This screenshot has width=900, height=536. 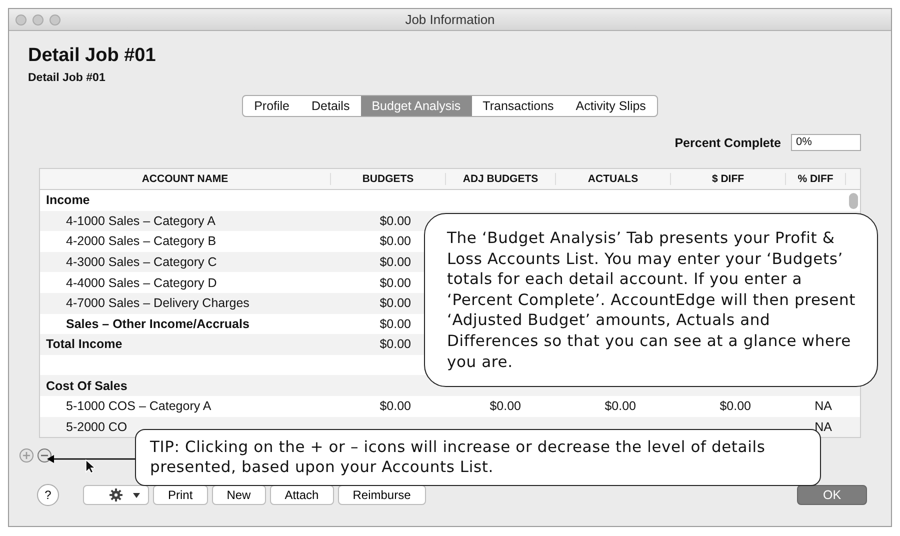 What do you see at coordinates (853, 201) in the screenshot?
I see `scrollbar-thumb` at bounding box center [853, 201].